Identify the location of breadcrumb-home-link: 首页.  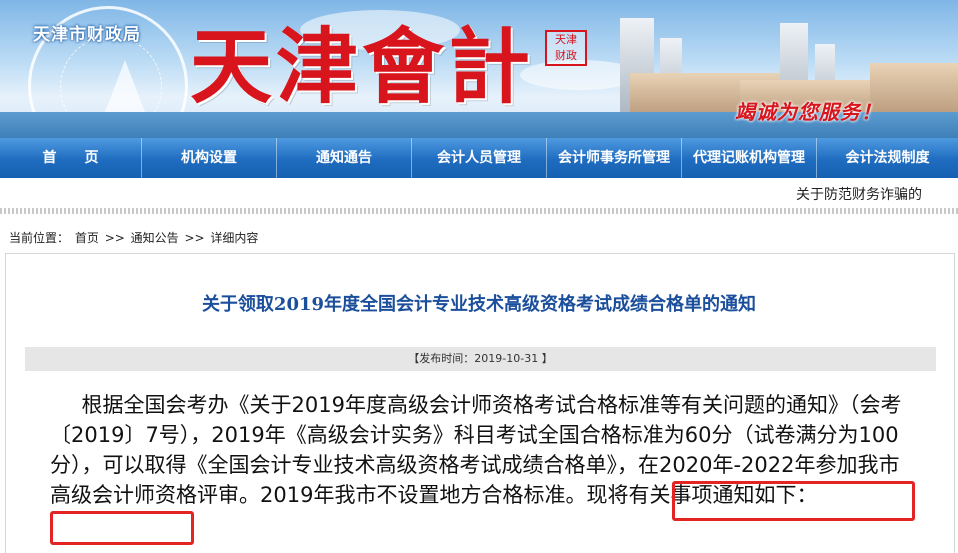
(87, 238).